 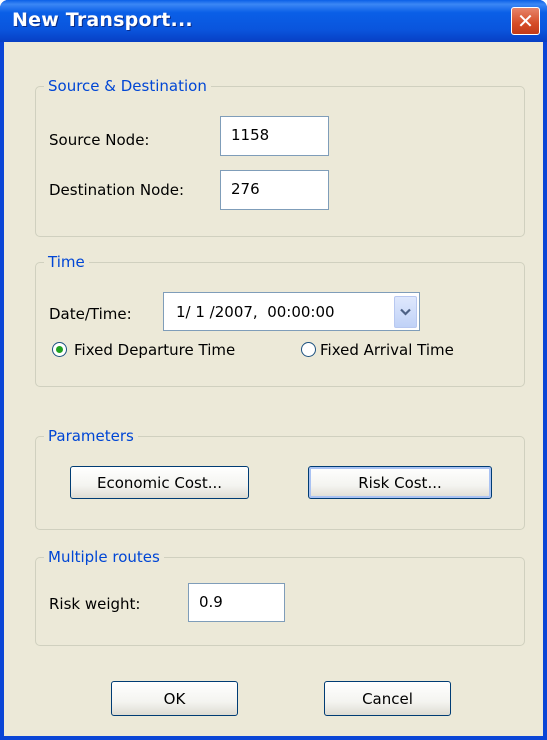 I want to click on chevron-down-icon, so click(x=405, y=312).